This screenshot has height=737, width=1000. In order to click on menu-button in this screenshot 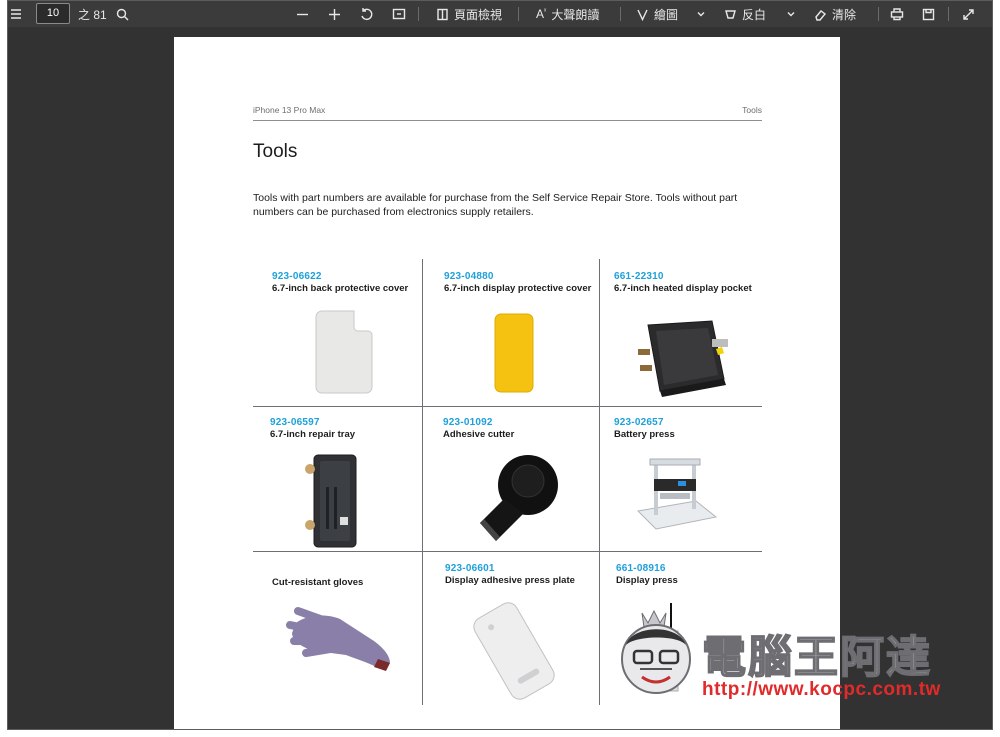, I will do `click(16, 14)`.